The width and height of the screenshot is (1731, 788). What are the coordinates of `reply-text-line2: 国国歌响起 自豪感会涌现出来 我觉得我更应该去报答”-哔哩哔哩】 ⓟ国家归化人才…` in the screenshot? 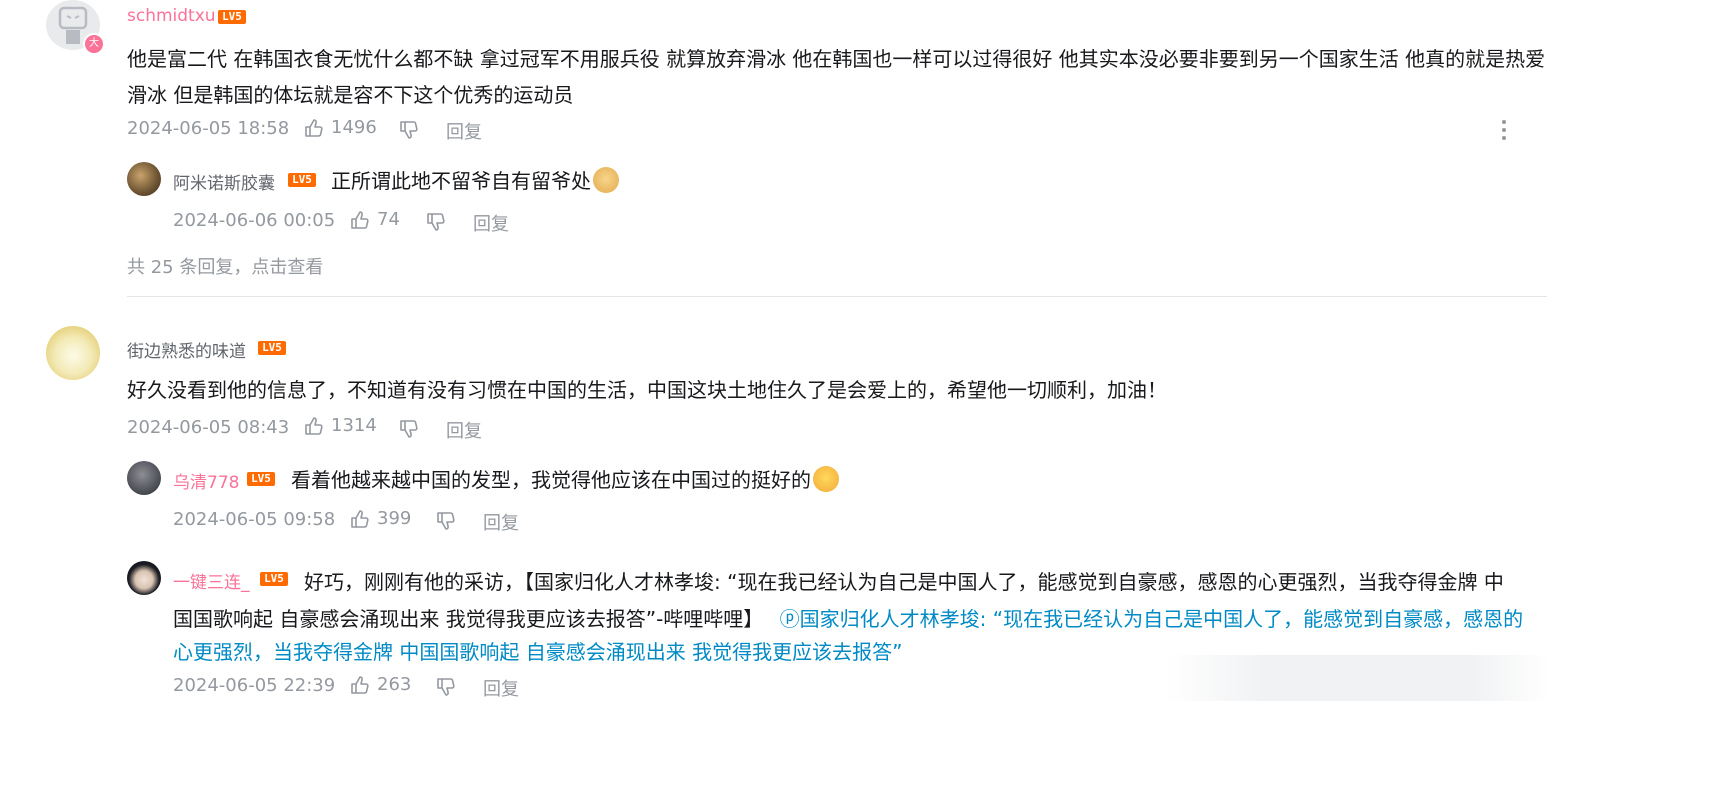 It's located at (848, 617).